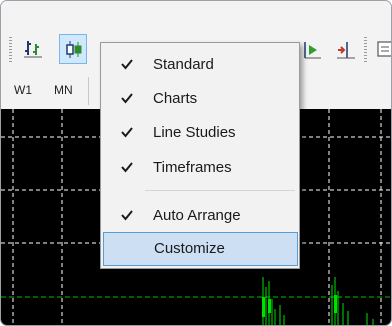 The image size is (392, 326). Describe the element at coordinates (175, 98) in the screenshot. I see `menu-item-label: Charts` at that location.